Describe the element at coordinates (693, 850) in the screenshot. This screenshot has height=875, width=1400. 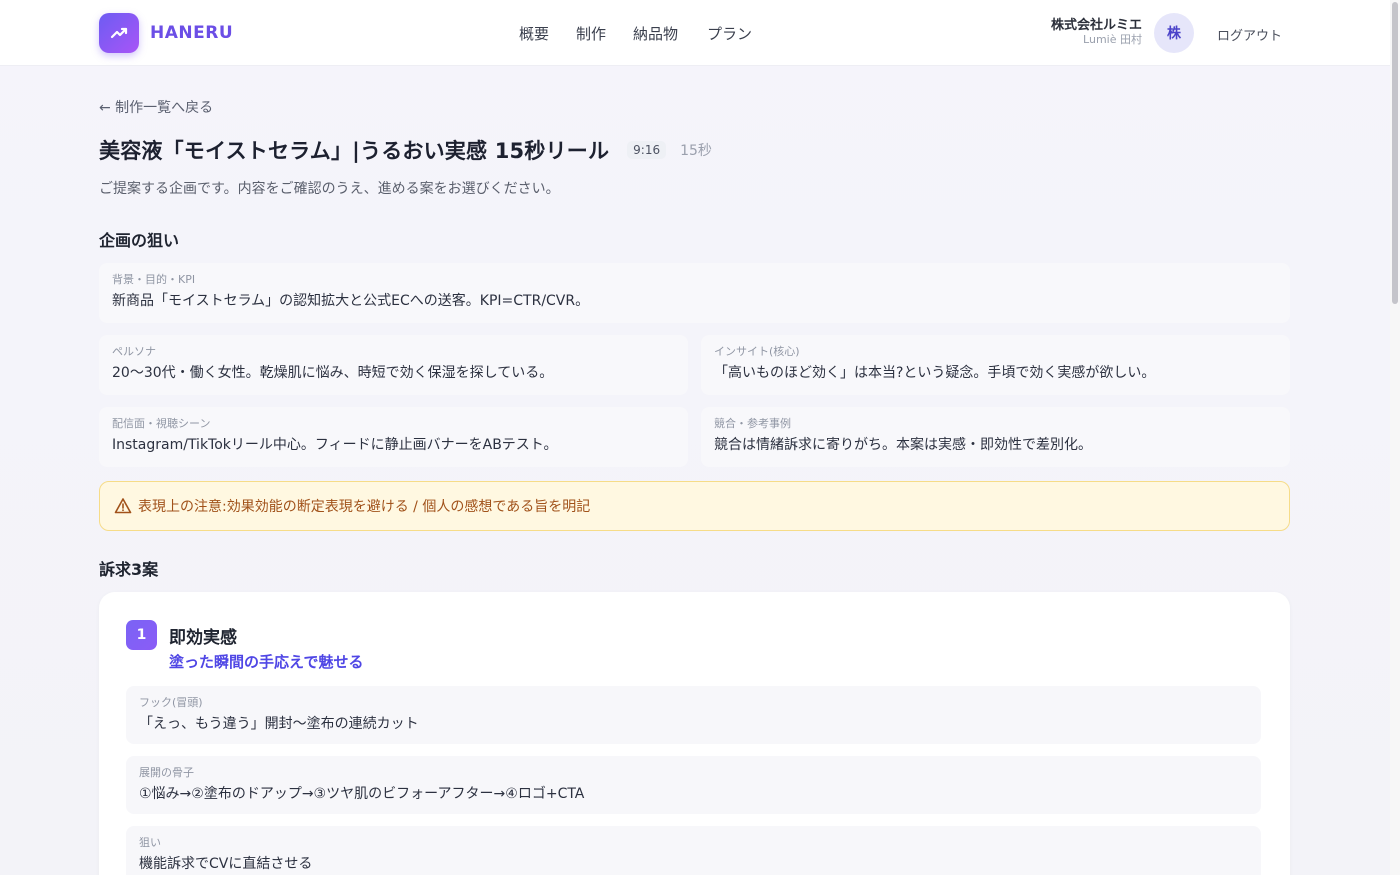
I see `detail-aim: 狙い 機能訴求でCVに直結させる` at that location.